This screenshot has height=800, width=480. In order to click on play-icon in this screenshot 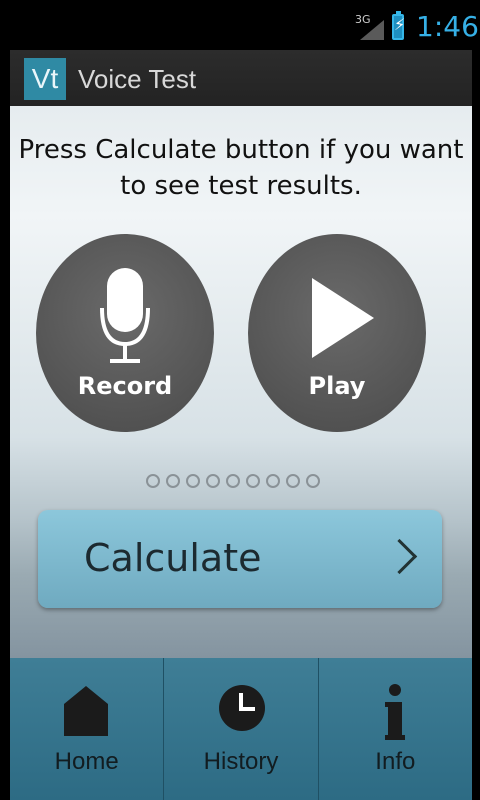, I will do `click(343, 318)`.